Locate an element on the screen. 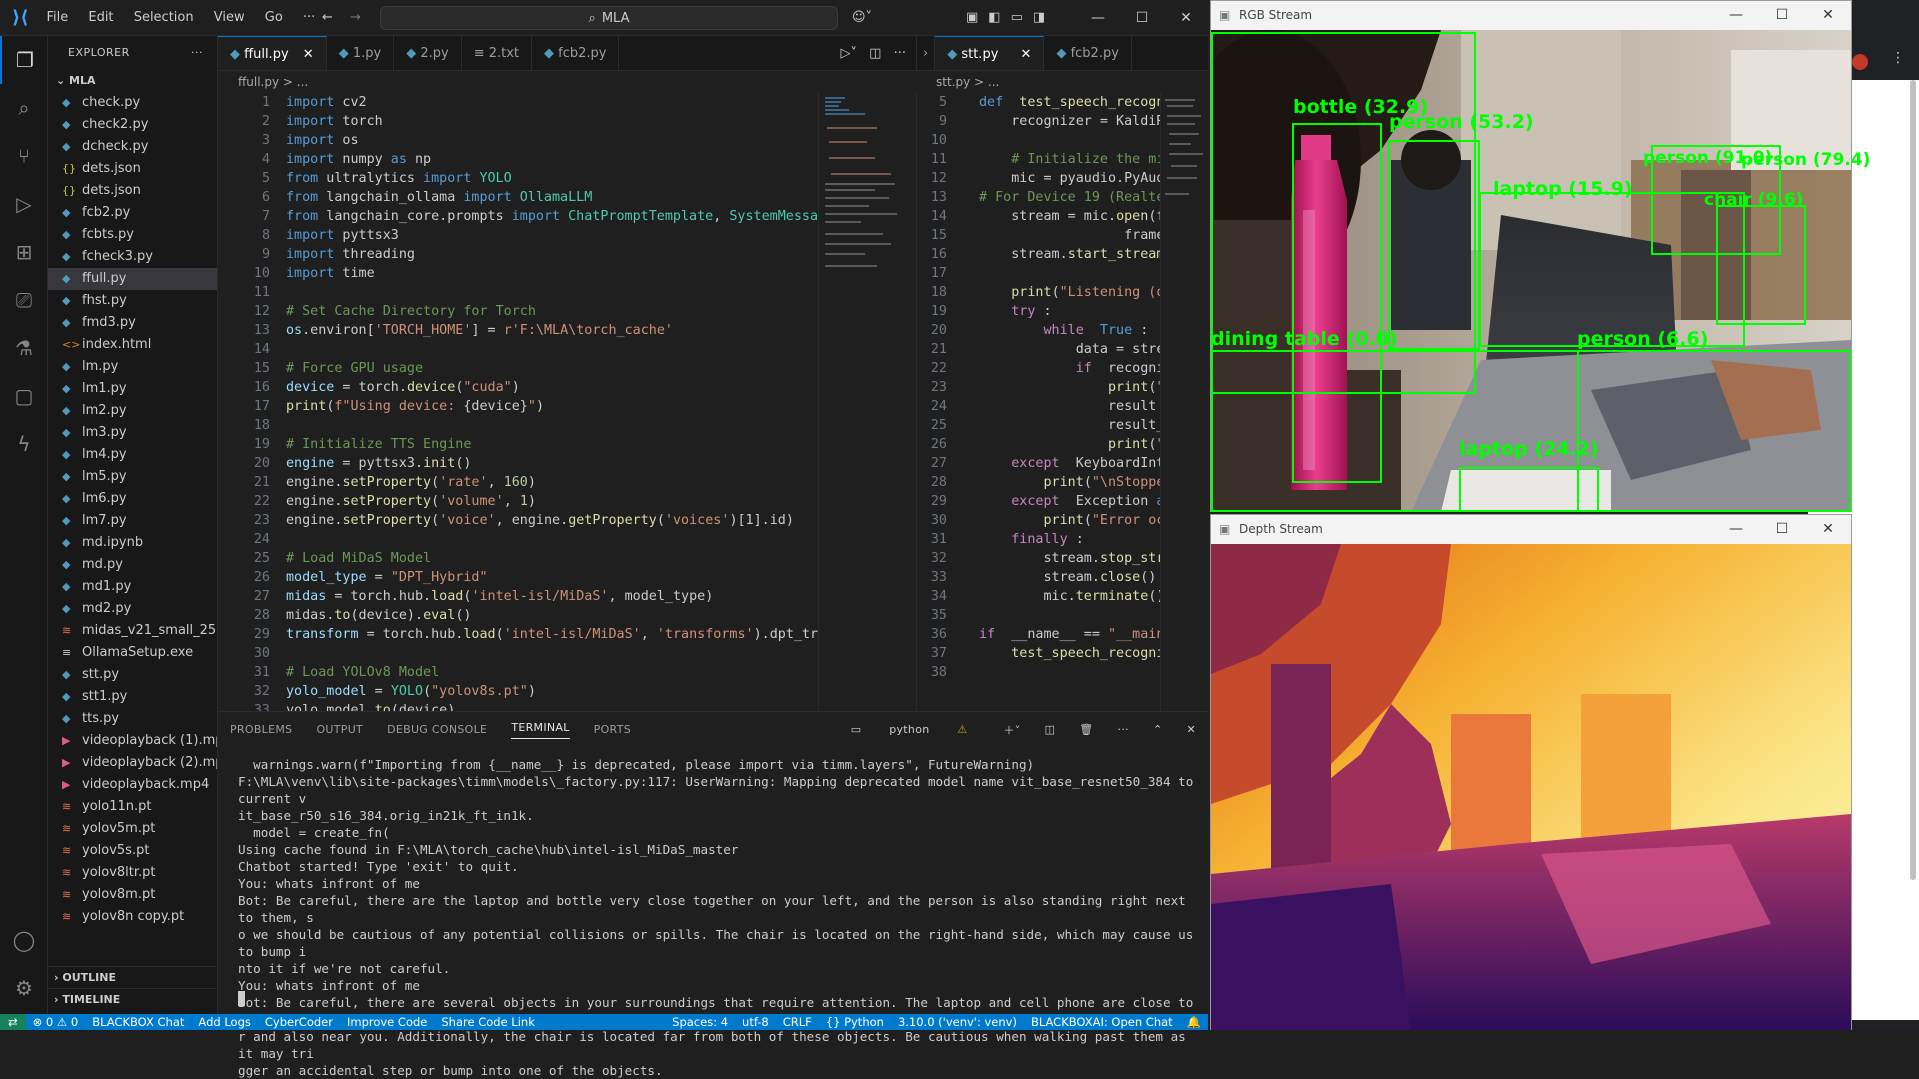  code-line: import cv2 is located at coordinates (552, 102).